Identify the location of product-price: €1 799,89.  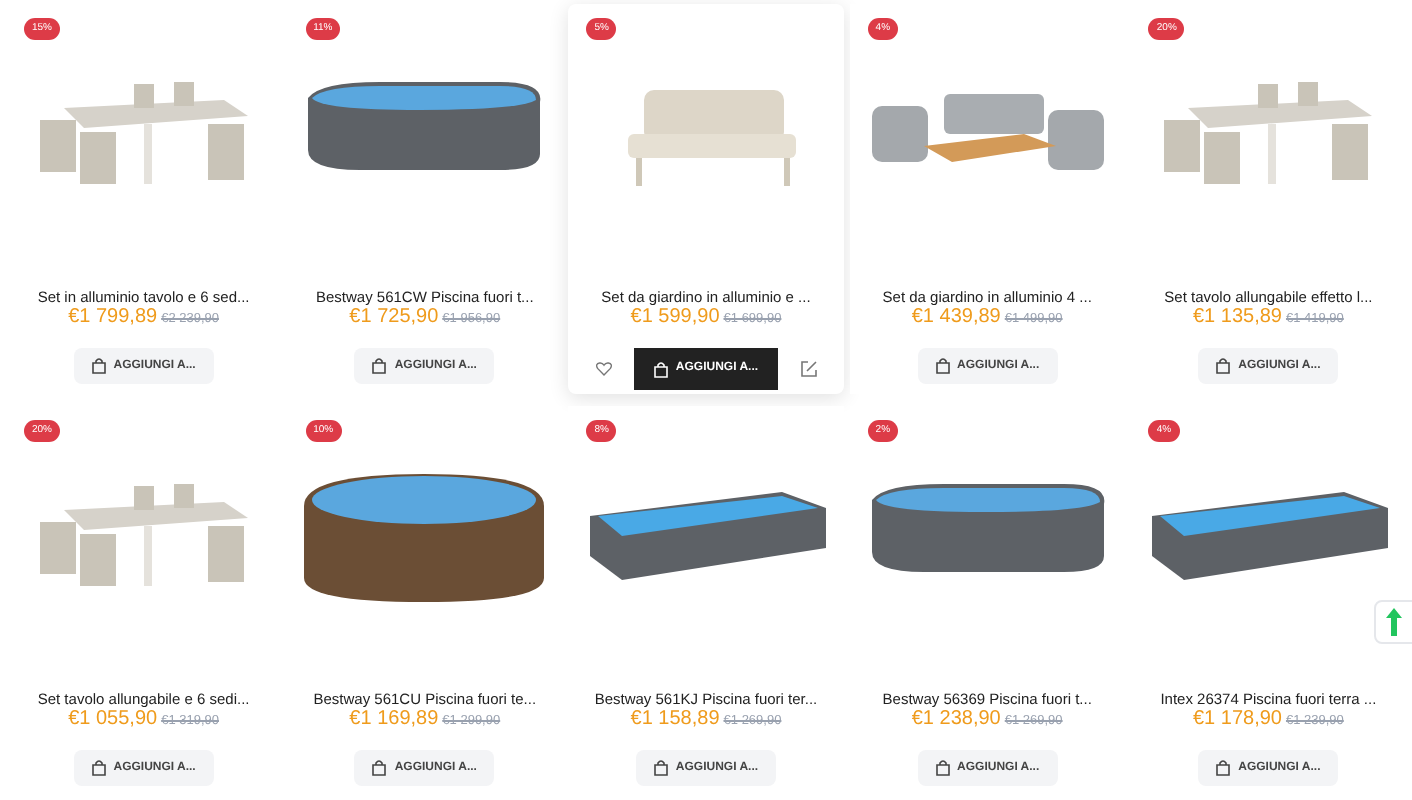
(113, 318).